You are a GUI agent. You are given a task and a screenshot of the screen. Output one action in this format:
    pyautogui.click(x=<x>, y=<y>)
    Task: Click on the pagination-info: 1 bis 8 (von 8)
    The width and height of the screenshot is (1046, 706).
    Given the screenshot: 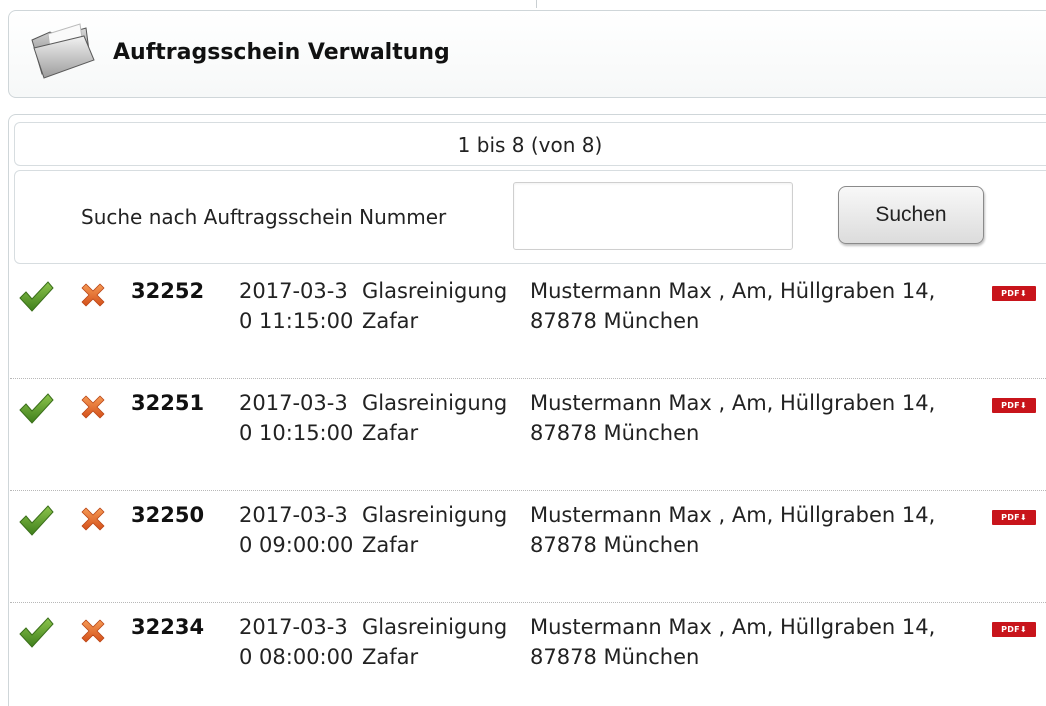 What is the action you would take?
    pyautogui.click(x=530, y=144)
    